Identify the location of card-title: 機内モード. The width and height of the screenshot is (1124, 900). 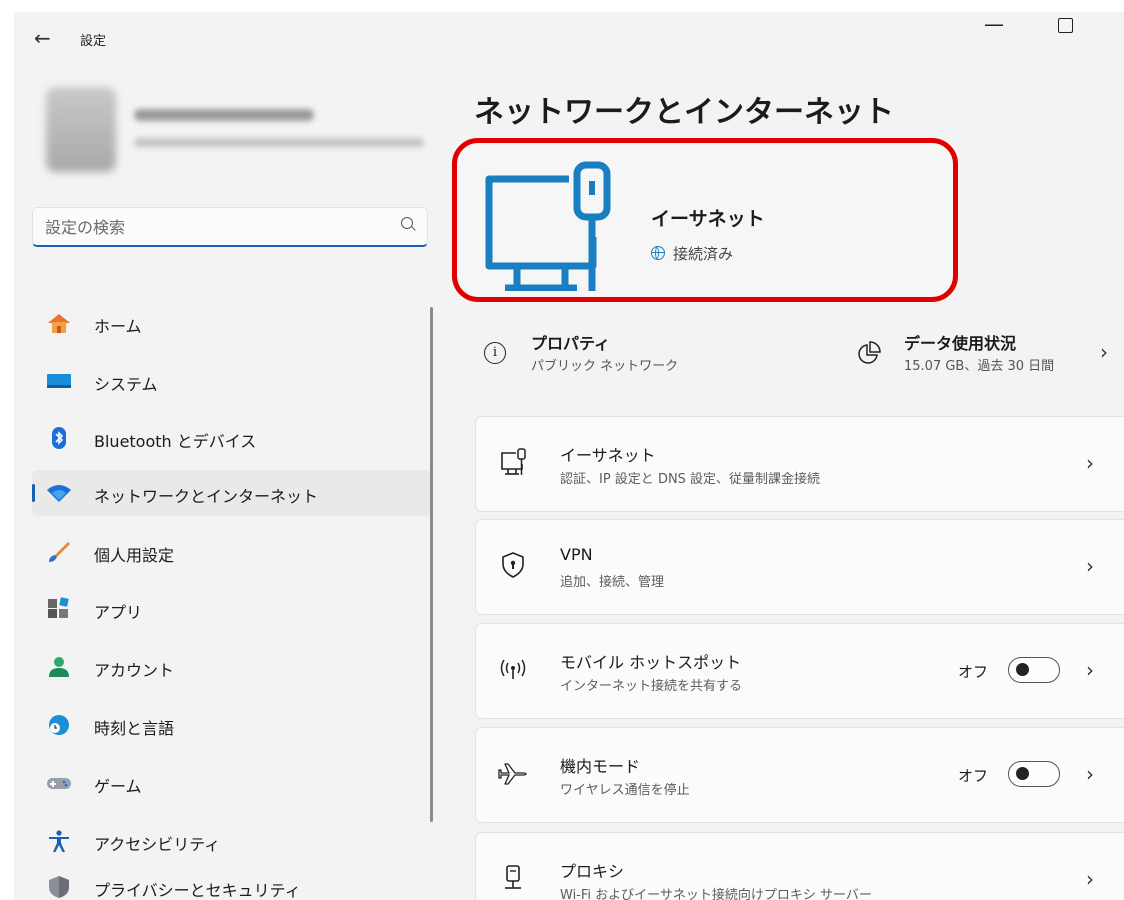
(600, 766).